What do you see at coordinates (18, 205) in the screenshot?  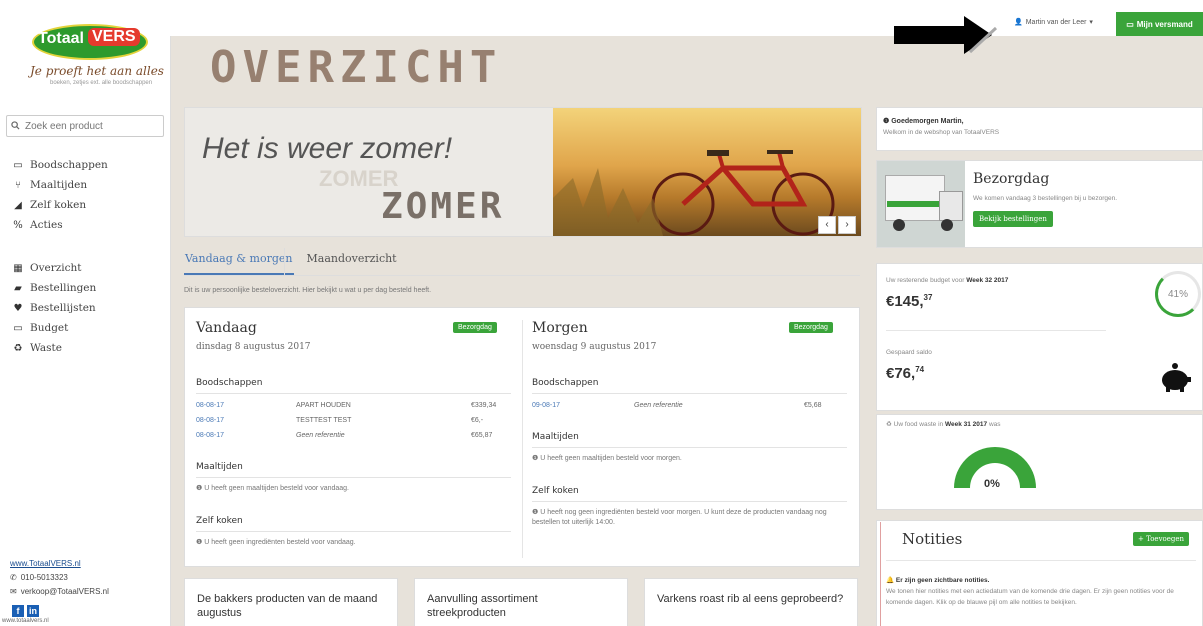 I see `pan-icon: ◢` at bounding box center [18, 205].